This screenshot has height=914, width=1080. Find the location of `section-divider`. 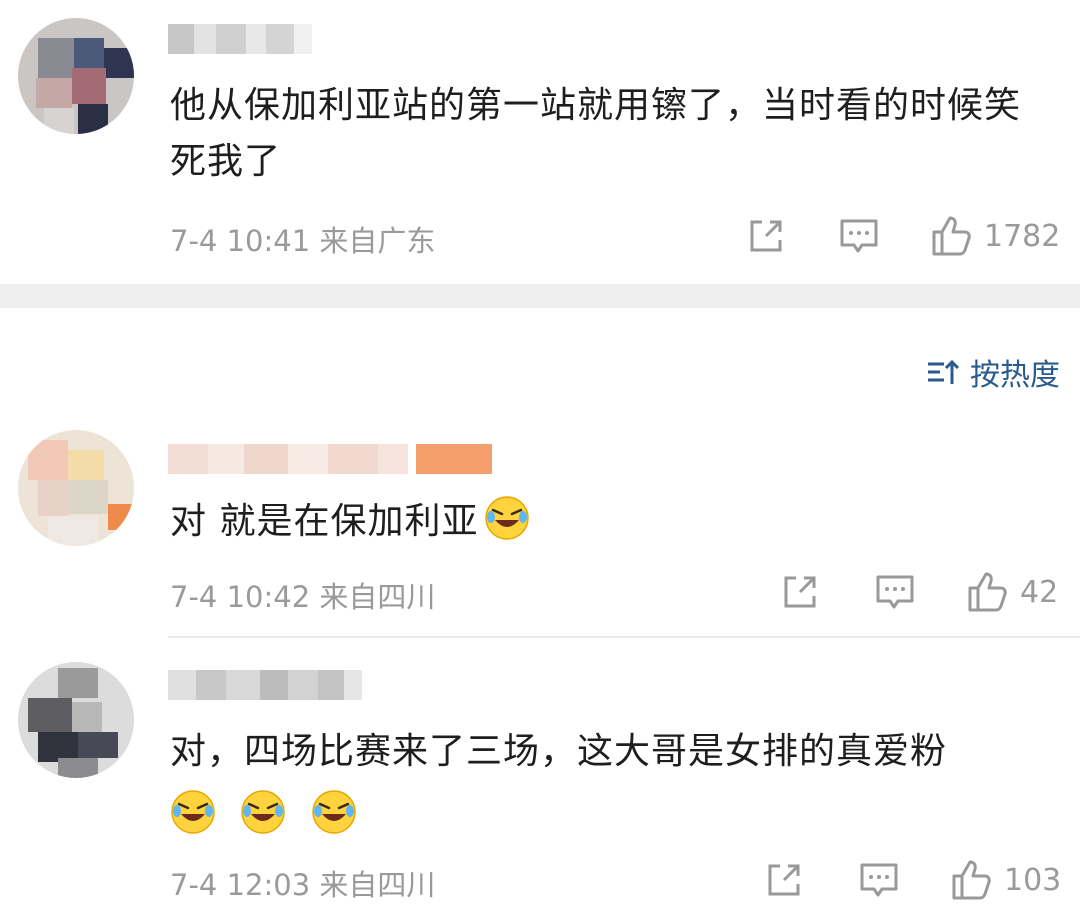

section-divider is located at coordinates (540, 296).